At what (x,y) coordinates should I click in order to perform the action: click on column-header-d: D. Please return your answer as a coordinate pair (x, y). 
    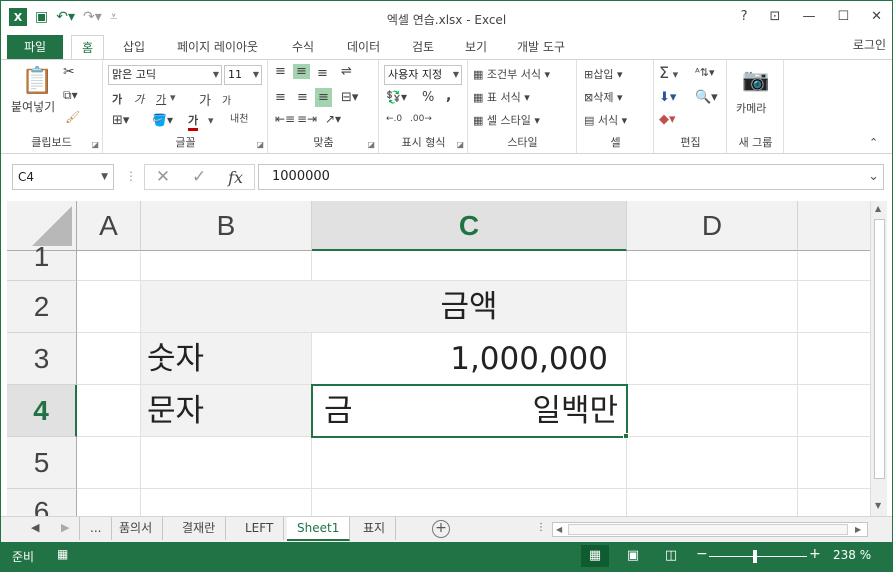
    Looking at the image, I should click on (712, 226).